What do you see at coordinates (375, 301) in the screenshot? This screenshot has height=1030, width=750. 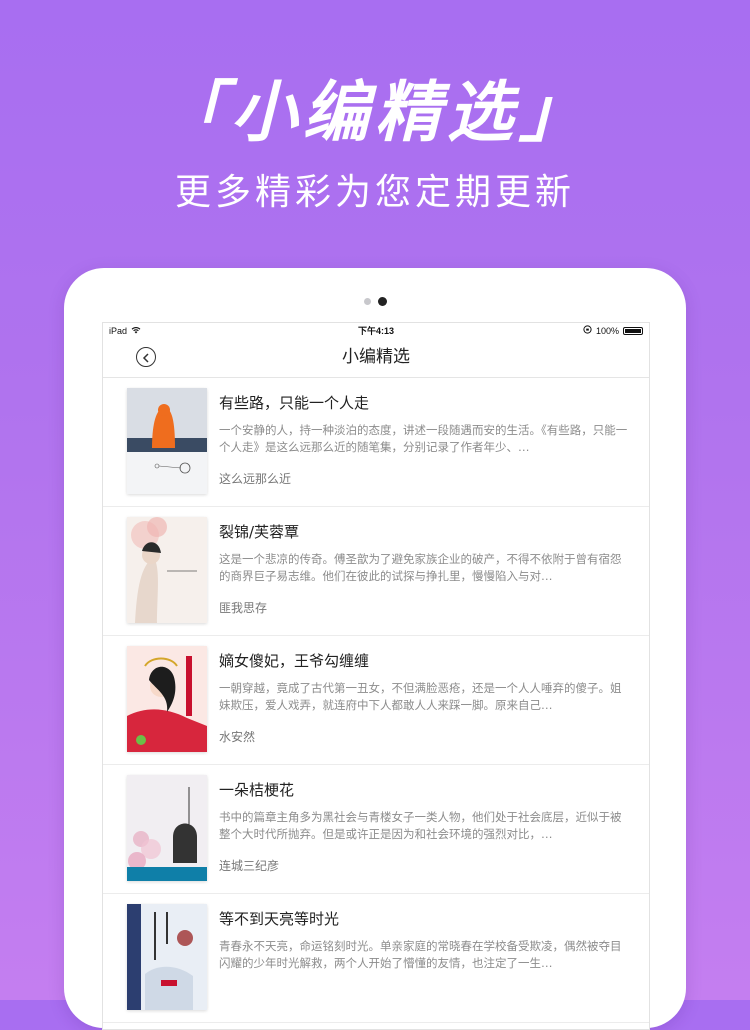 I see `page-indicator` at bounding box center [375, 301].